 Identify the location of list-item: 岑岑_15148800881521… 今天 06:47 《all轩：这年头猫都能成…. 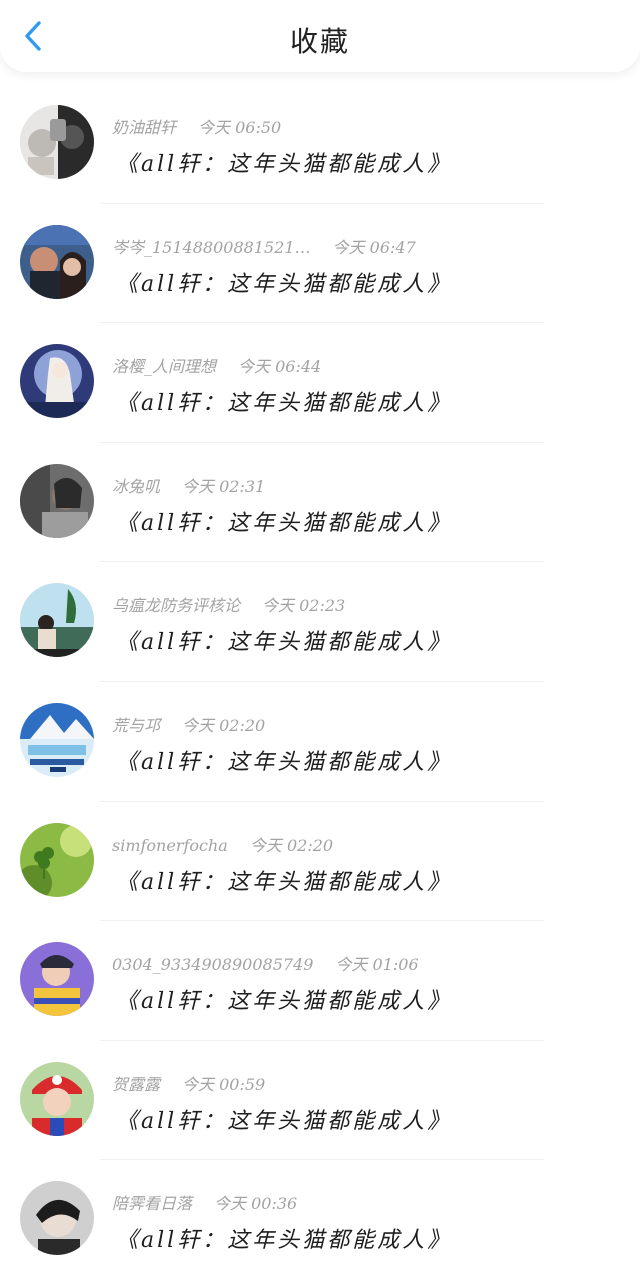
(320, 264).